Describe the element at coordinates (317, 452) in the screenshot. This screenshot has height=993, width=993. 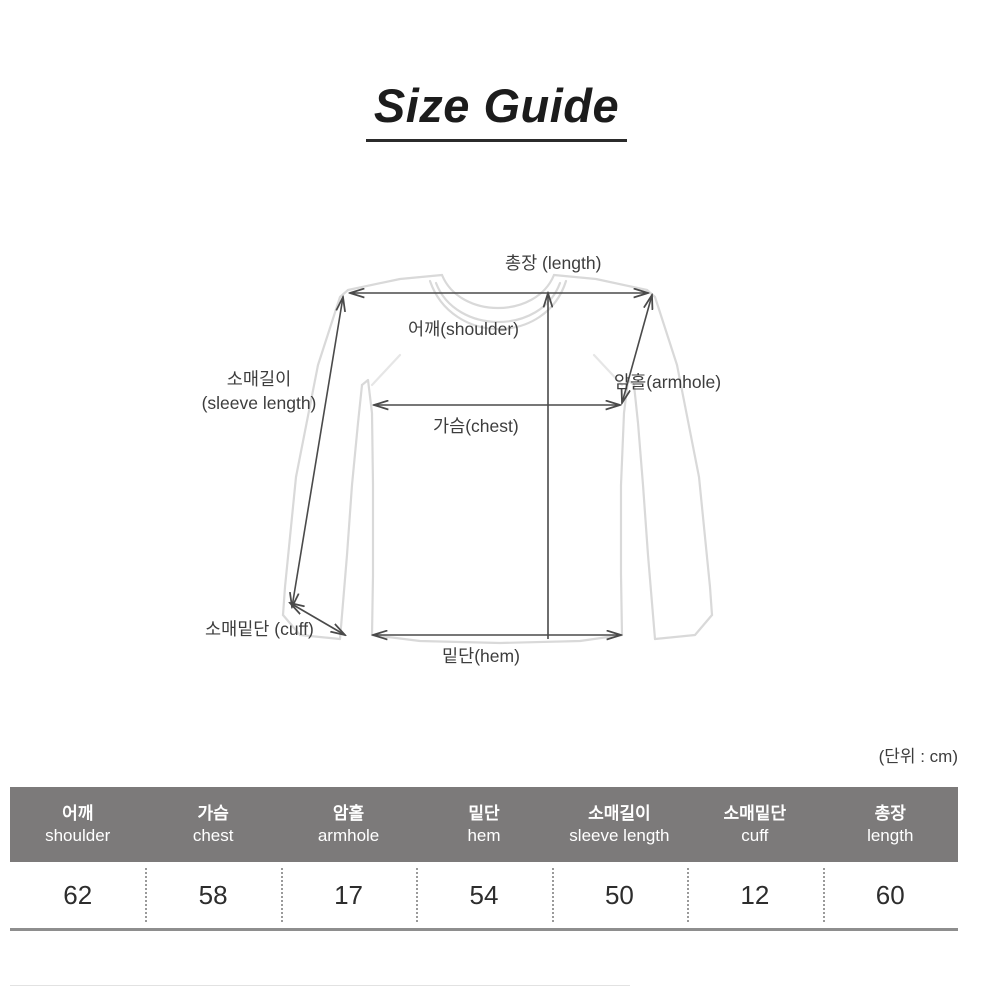
I see `arrow-sleeve-length` at that location.